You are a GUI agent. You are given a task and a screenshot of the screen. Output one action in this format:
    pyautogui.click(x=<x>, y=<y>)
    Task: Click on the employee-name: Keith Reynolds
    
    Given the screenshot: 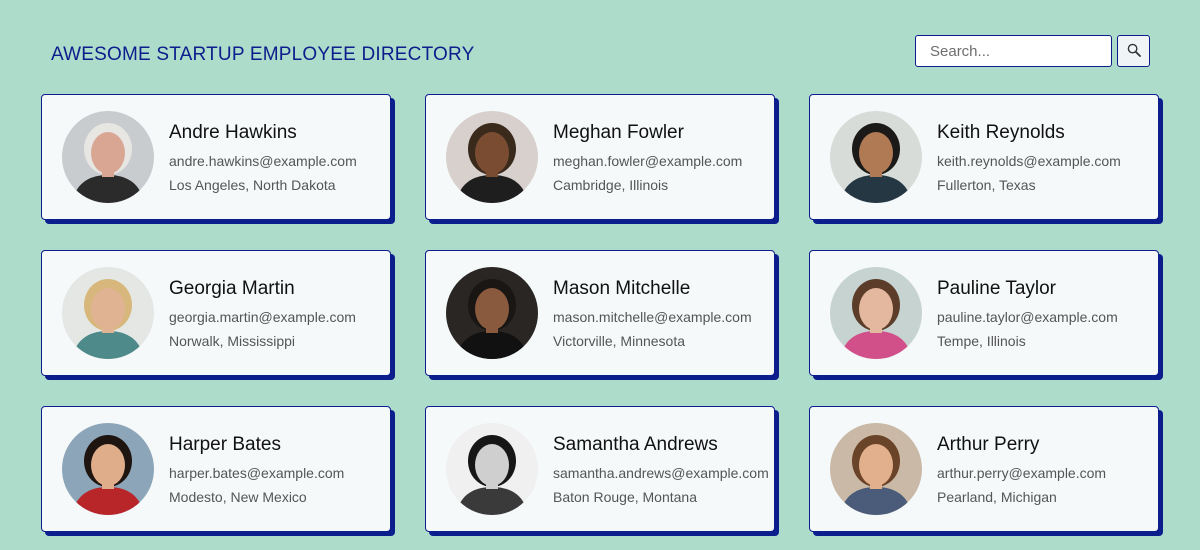 What is the action you would take?
    pyautogui.click(x=1001, y=132)
    